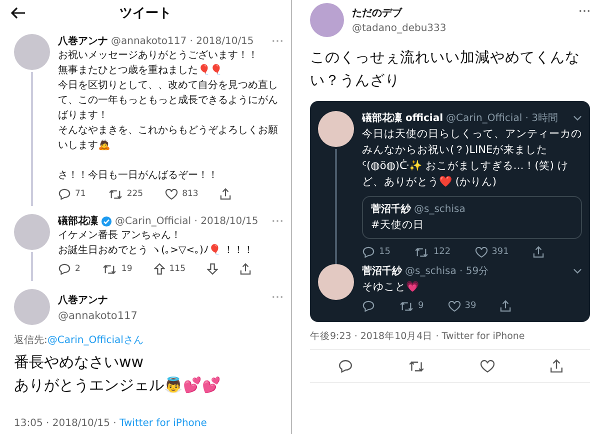 The width and height of the screenshot is (600, 434). Describe the element at coordinates (447, 271) in the screenshot. I see `handle-and-time: @s_schisa · 59分` at that location.